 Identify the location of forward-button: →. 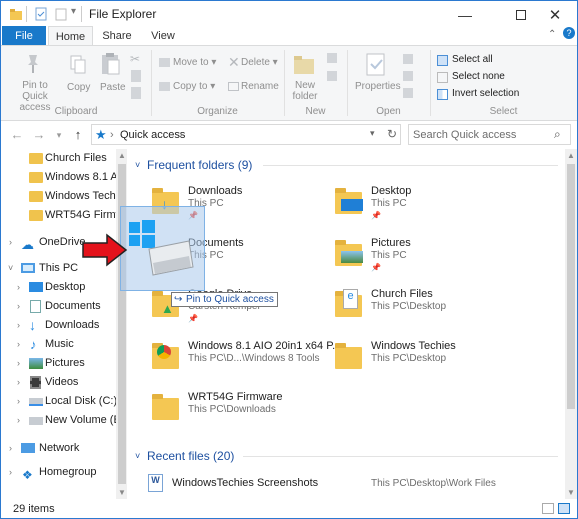
(39, 135).